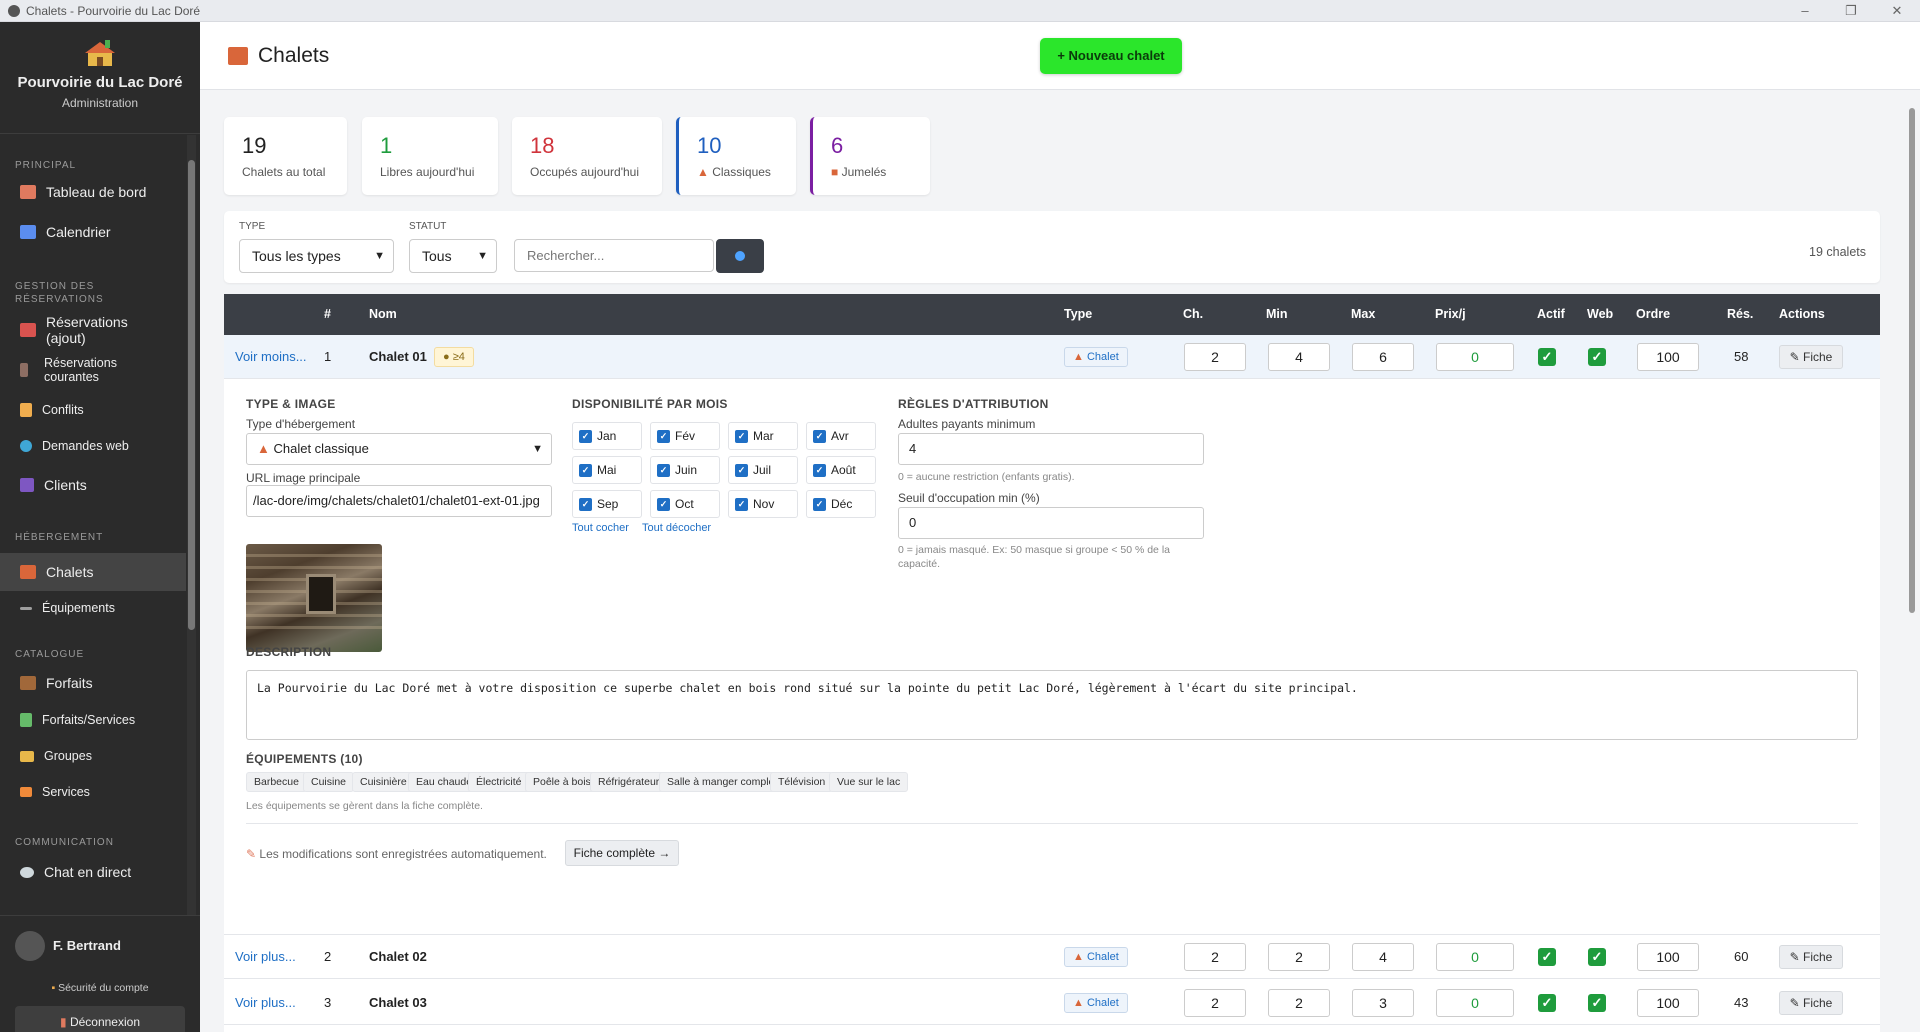 The image size is (1920, 1032). Describe the element at coordinates (314, 598) in the screenshot. I see `chalet-photo` at that location.